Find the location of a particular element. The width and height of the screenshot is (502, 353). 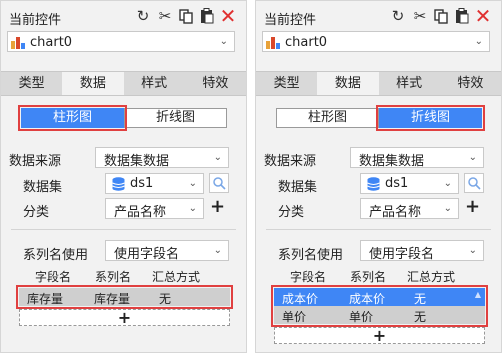

cell-field: 单价 is located at coordinates (294, 317).